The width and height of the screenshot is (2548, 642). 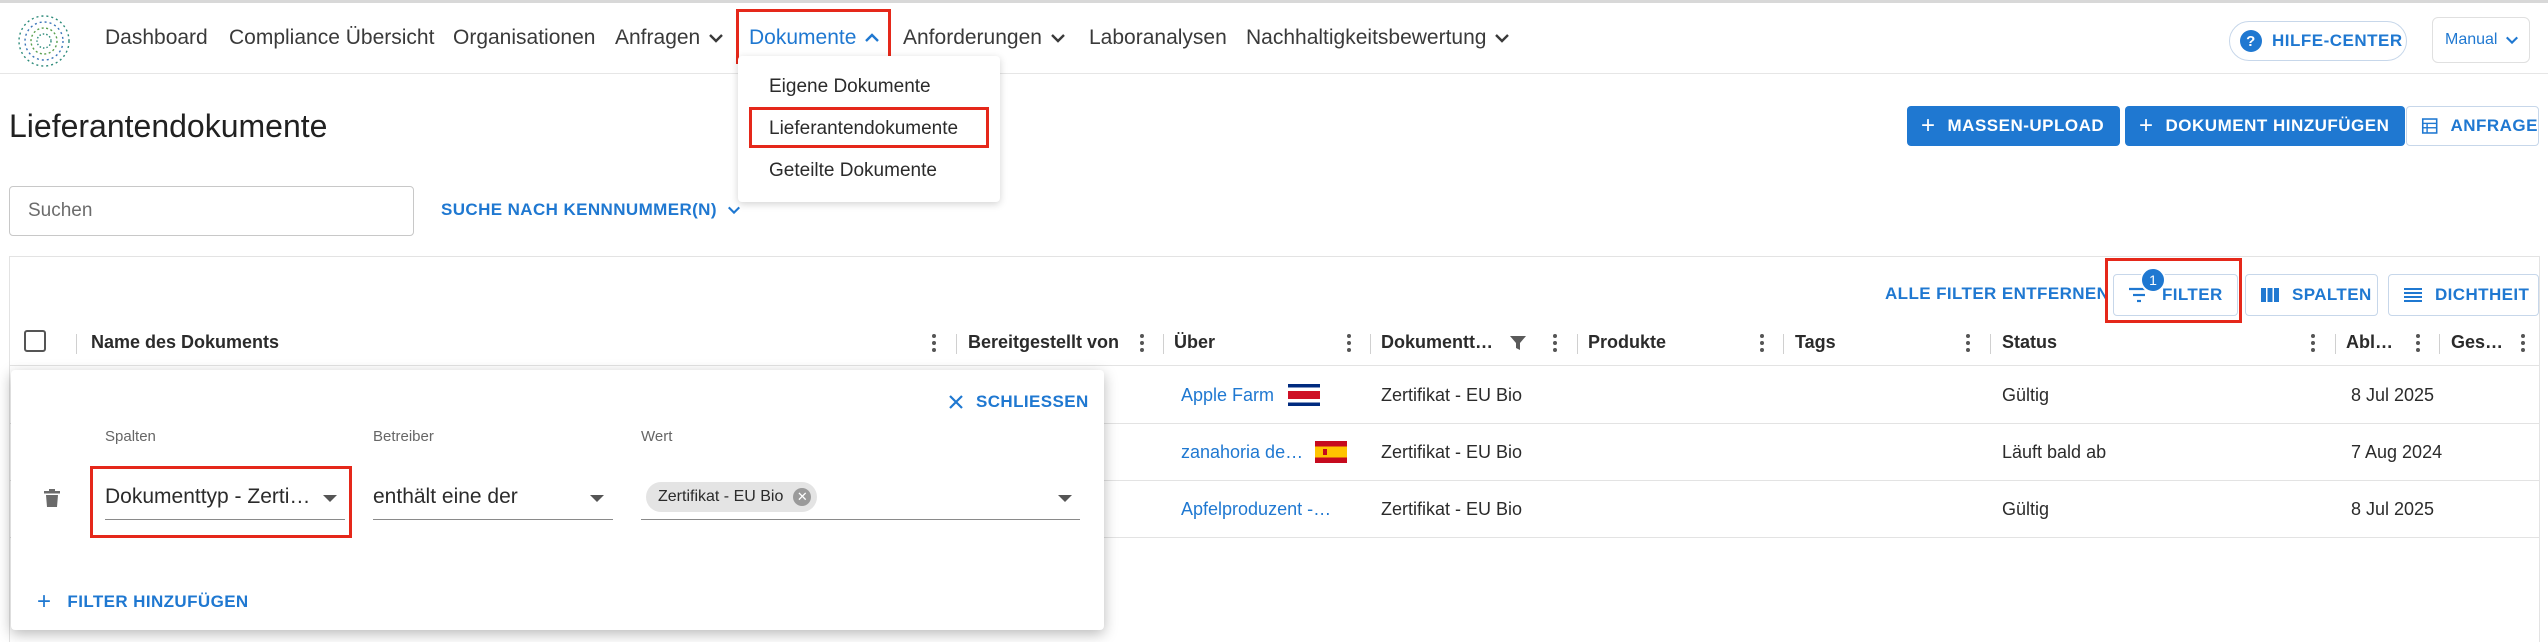 I want to click on nav-sustainability-label: Nachhaltigkeitsbewertung, so click(x=1366, y=37).